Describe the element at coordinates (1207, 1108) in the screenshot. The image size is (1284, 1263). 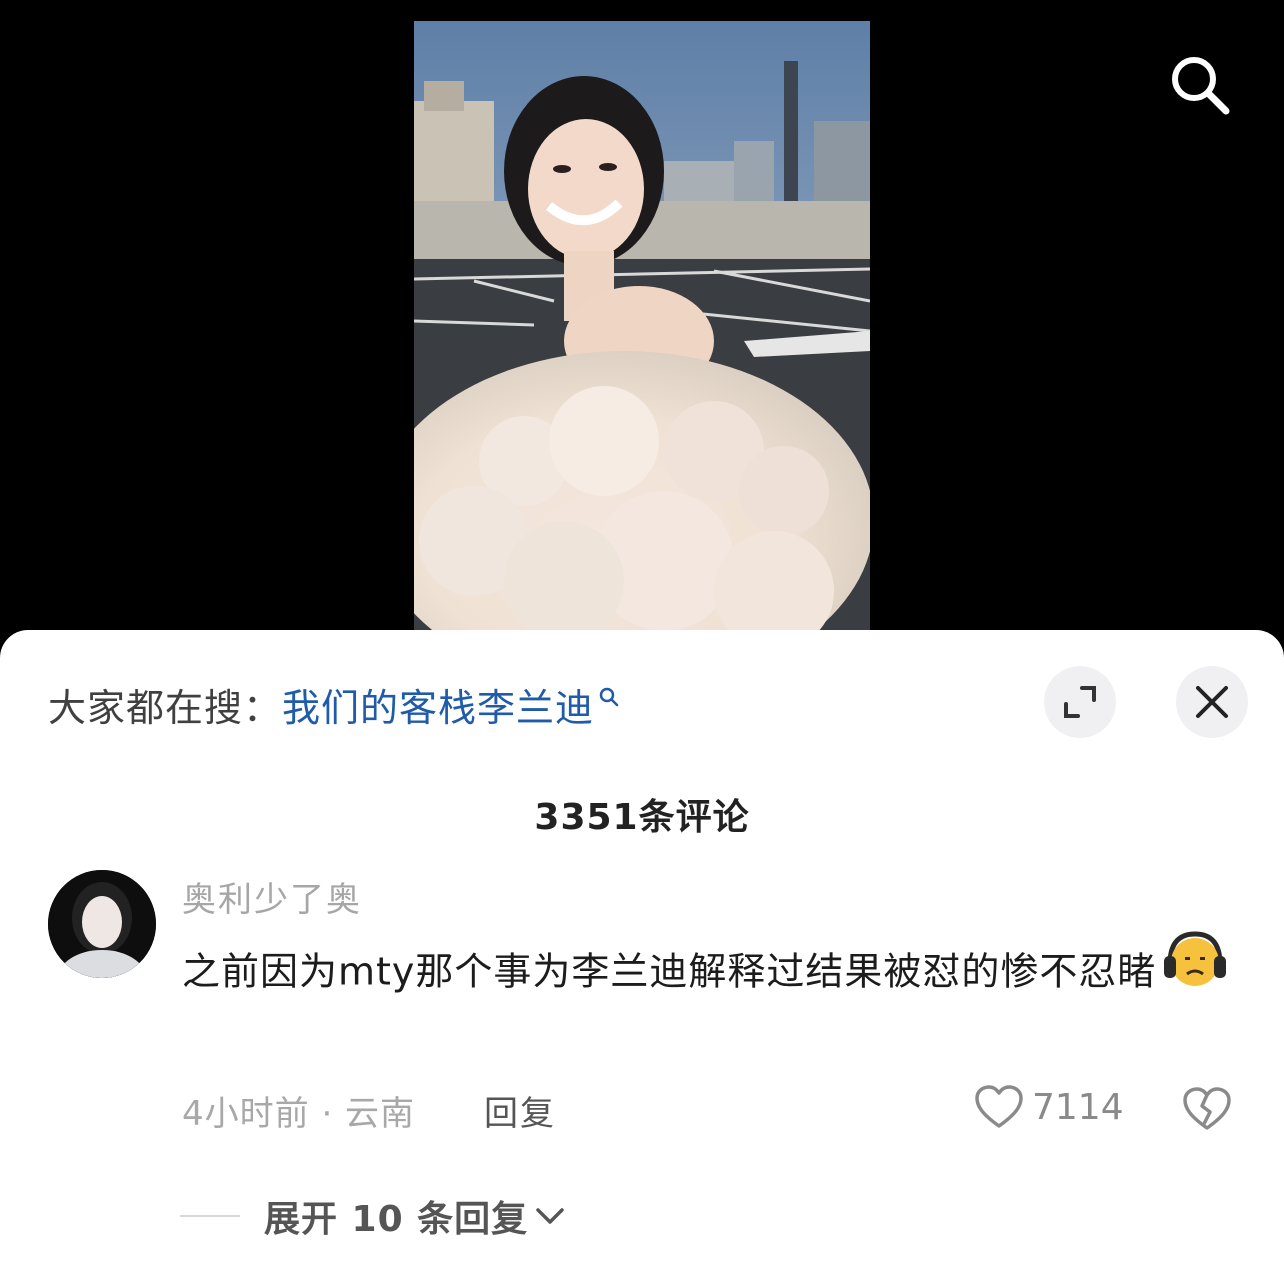
I see `broken-heart-icon` at that location.